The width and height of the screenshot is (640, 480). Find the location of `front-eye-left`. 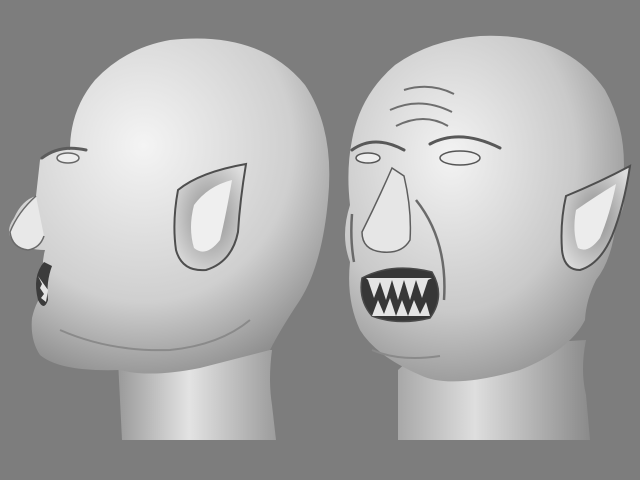

front-eye-left is located at coordinates (368, 158).